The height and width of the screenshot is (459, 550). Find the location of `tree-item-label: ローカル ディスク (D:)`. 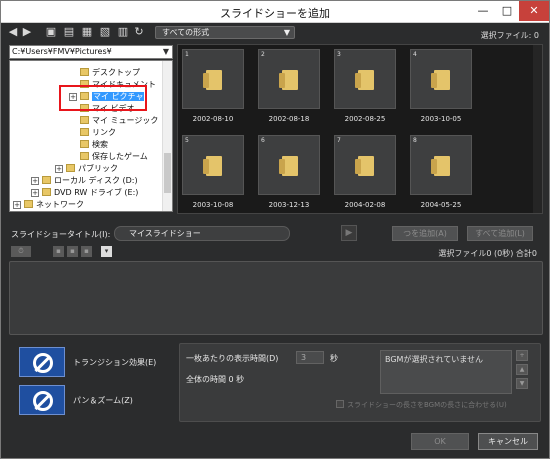

tree-item-label: ローカル ディスク (D:) is located at coordinates (96, 180).